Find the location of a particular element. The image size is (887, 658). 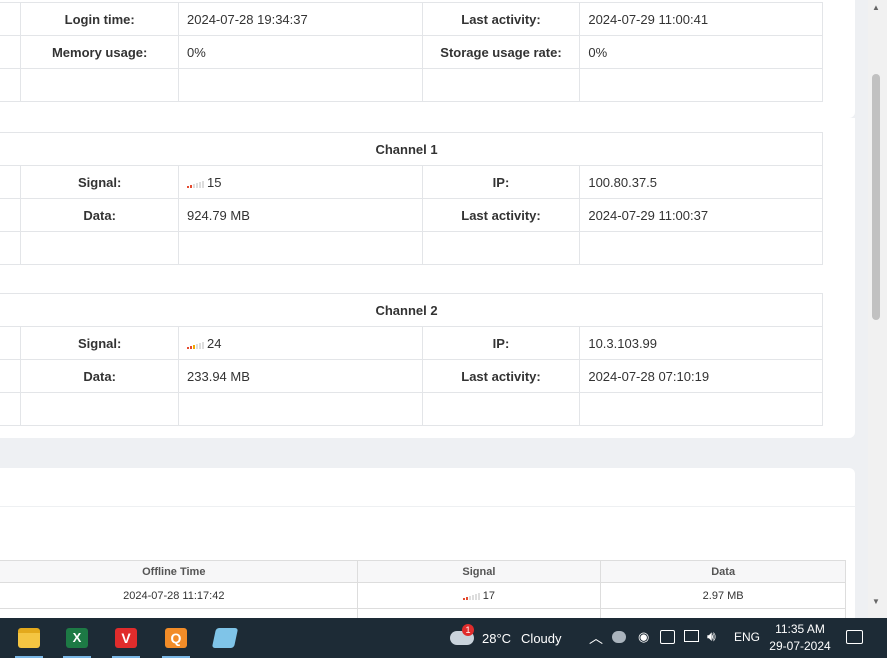

clock: 11:35 AM 29-07-2024 is located at coordinates (800, 638).